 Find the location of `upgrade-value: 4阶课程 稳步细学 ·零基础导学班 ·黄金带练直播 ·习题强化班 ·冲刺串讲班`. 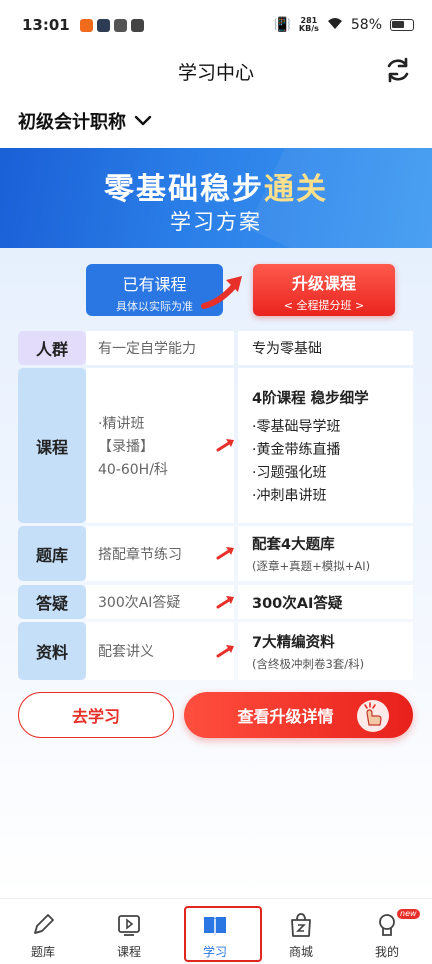

upgrade-value: 4阶课程 稳步细学 ·零基础导学班 ·黄金带练直播 ·习题强化班 ·冲刺串讲班 is located at coordinates (325, 445).